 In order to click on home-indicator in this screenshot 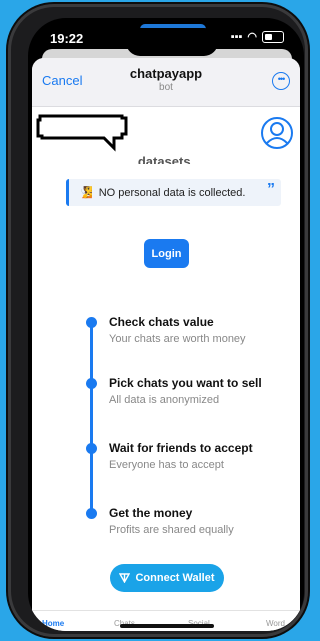, I will do `click(167, 626)`.